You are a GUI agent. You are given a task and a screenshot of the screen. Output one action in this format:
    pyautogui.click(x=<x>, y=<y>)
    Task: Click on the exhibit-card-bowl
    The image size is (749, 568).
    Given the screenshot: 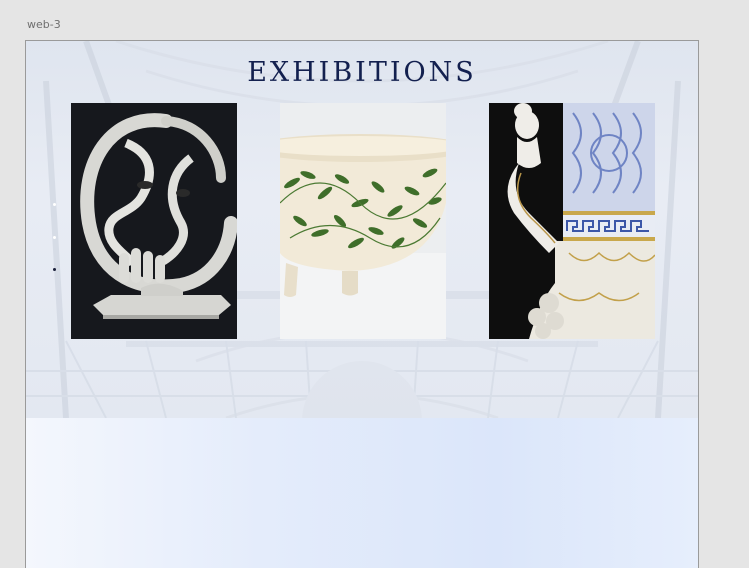 What is the action you would take?
    pyautogui.click(x=363, y=221)
    